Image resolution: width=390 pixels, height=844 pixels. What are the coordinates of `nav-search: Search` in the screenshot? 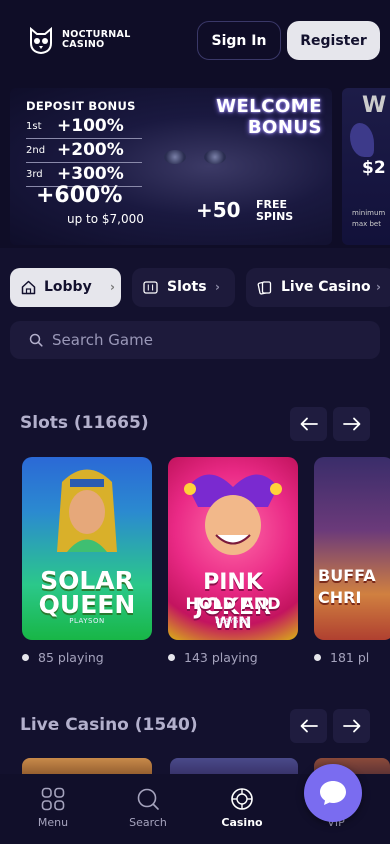 It's located at (148, 809).